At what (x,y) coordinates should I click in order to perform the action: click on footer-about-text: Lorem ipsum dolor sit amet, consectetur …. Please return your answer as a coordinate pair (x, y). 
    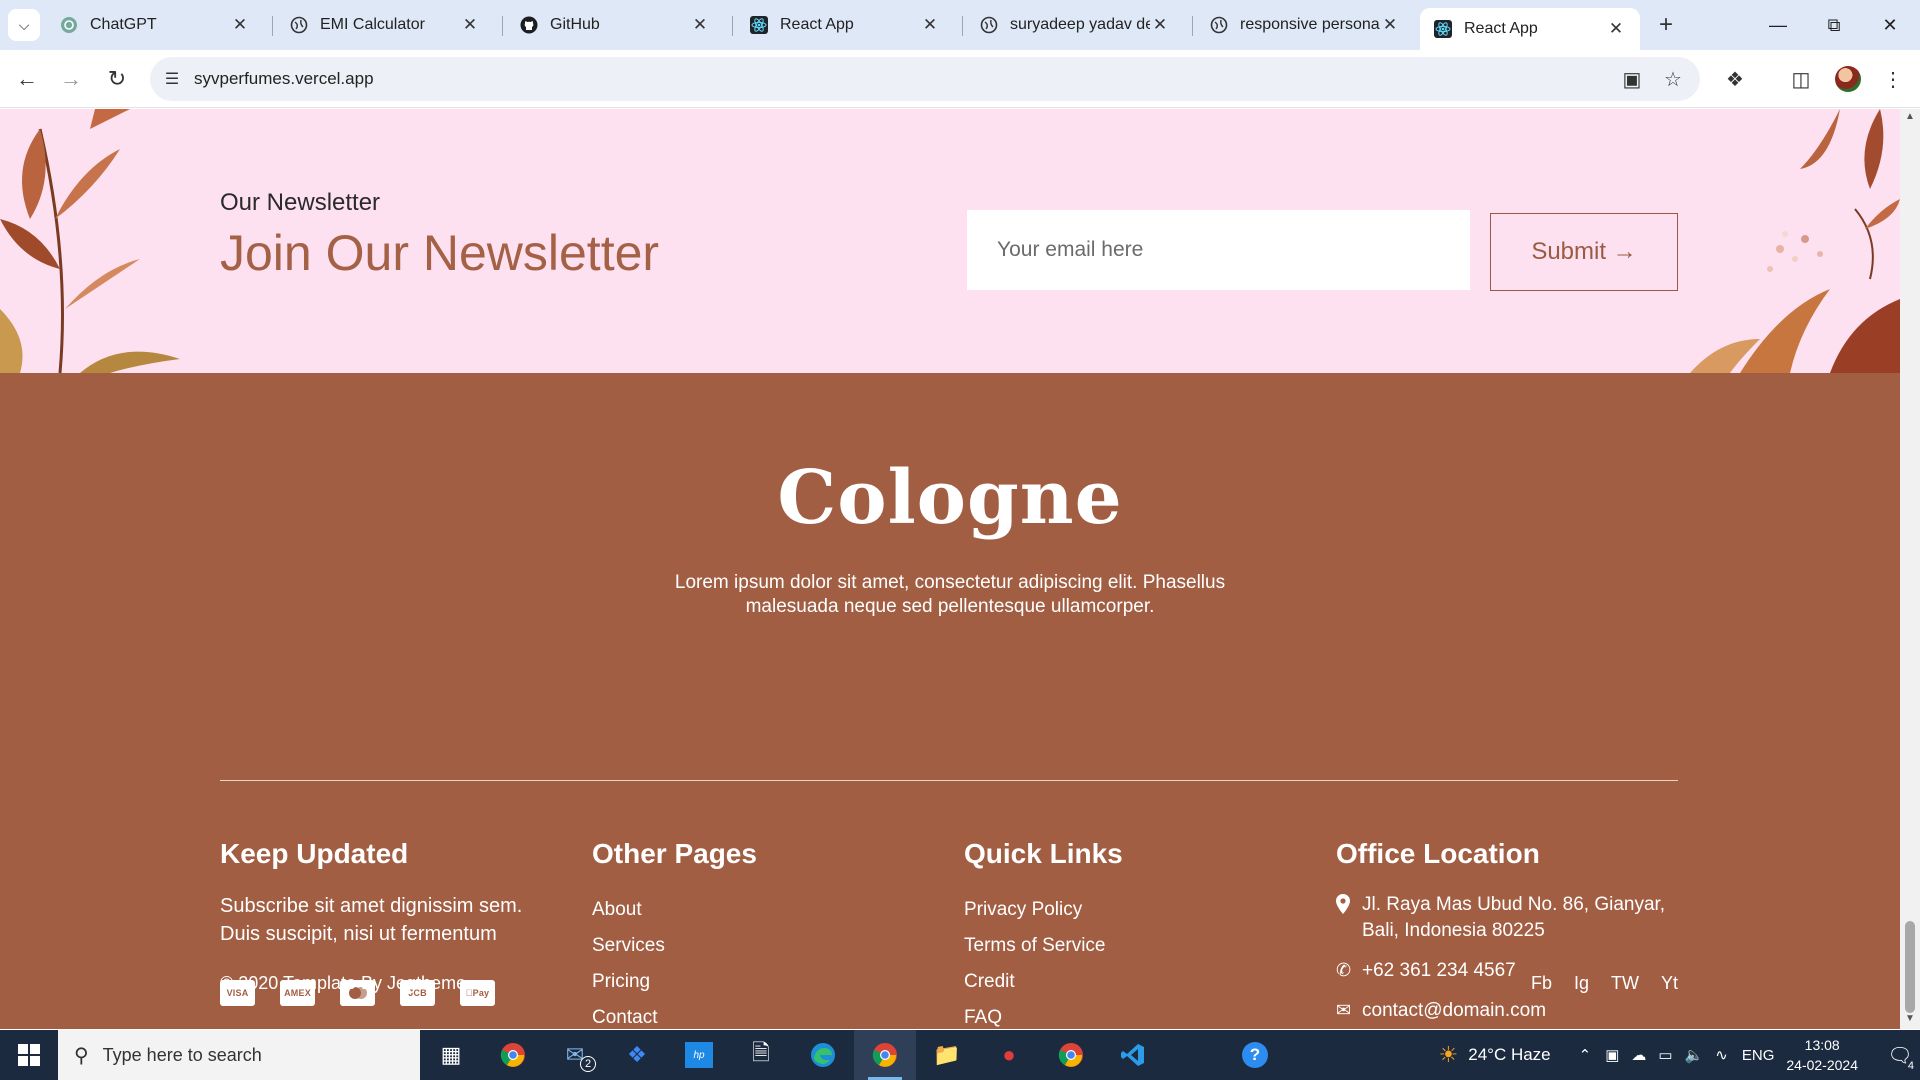
    Looking at the image, I should click on (950, 594).